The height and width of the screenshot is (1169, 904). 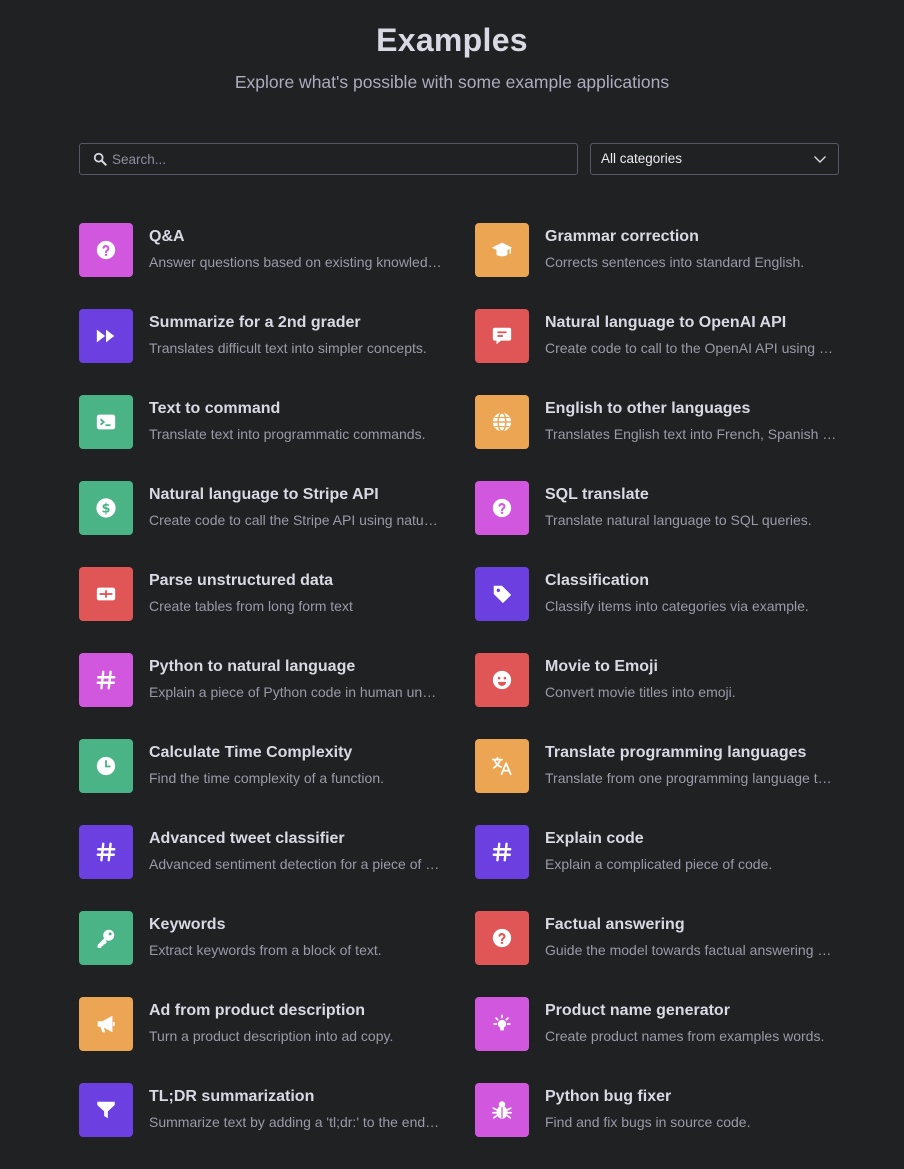 I want to click on example-description: Create tables from long form text, so click(x=251, y=606).